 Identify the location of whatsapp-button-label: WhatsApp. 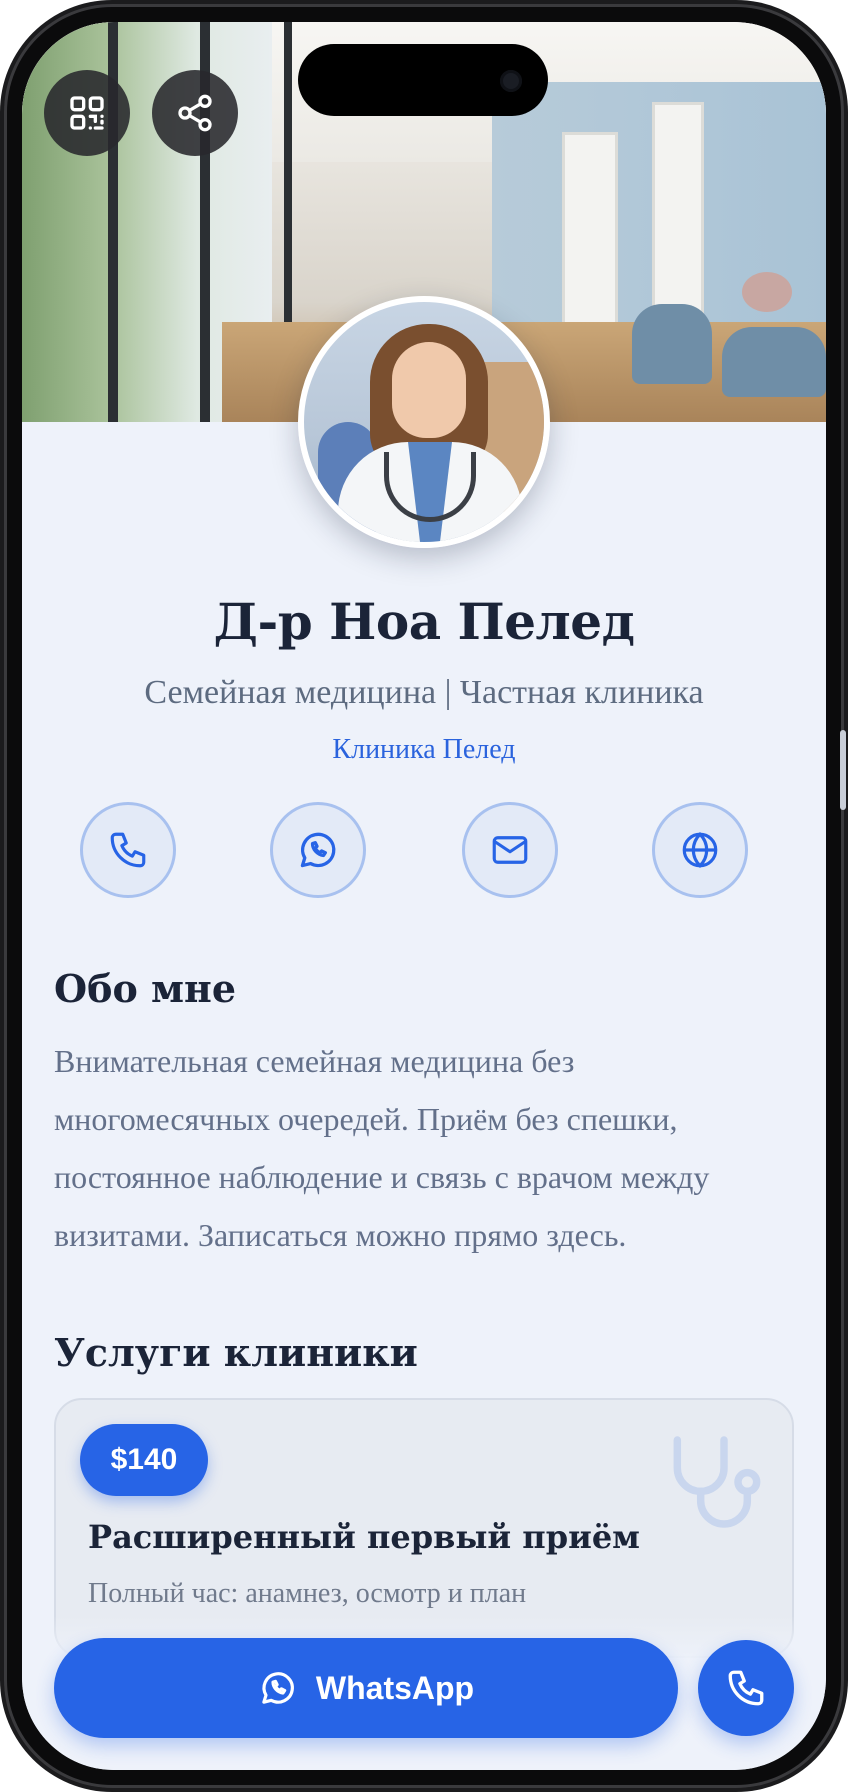
(395, 1687).